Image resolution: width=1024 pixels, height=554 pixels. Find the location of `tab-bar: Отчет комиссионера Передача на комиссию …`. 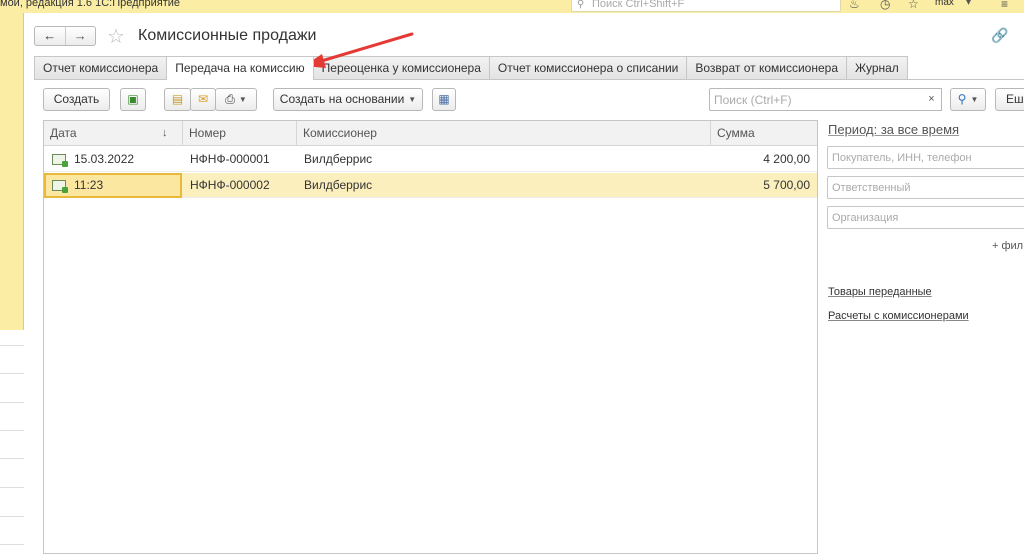

tab-bar: Отчет комиссионера Передача на комиссию … is located at coordinates (471, 68).